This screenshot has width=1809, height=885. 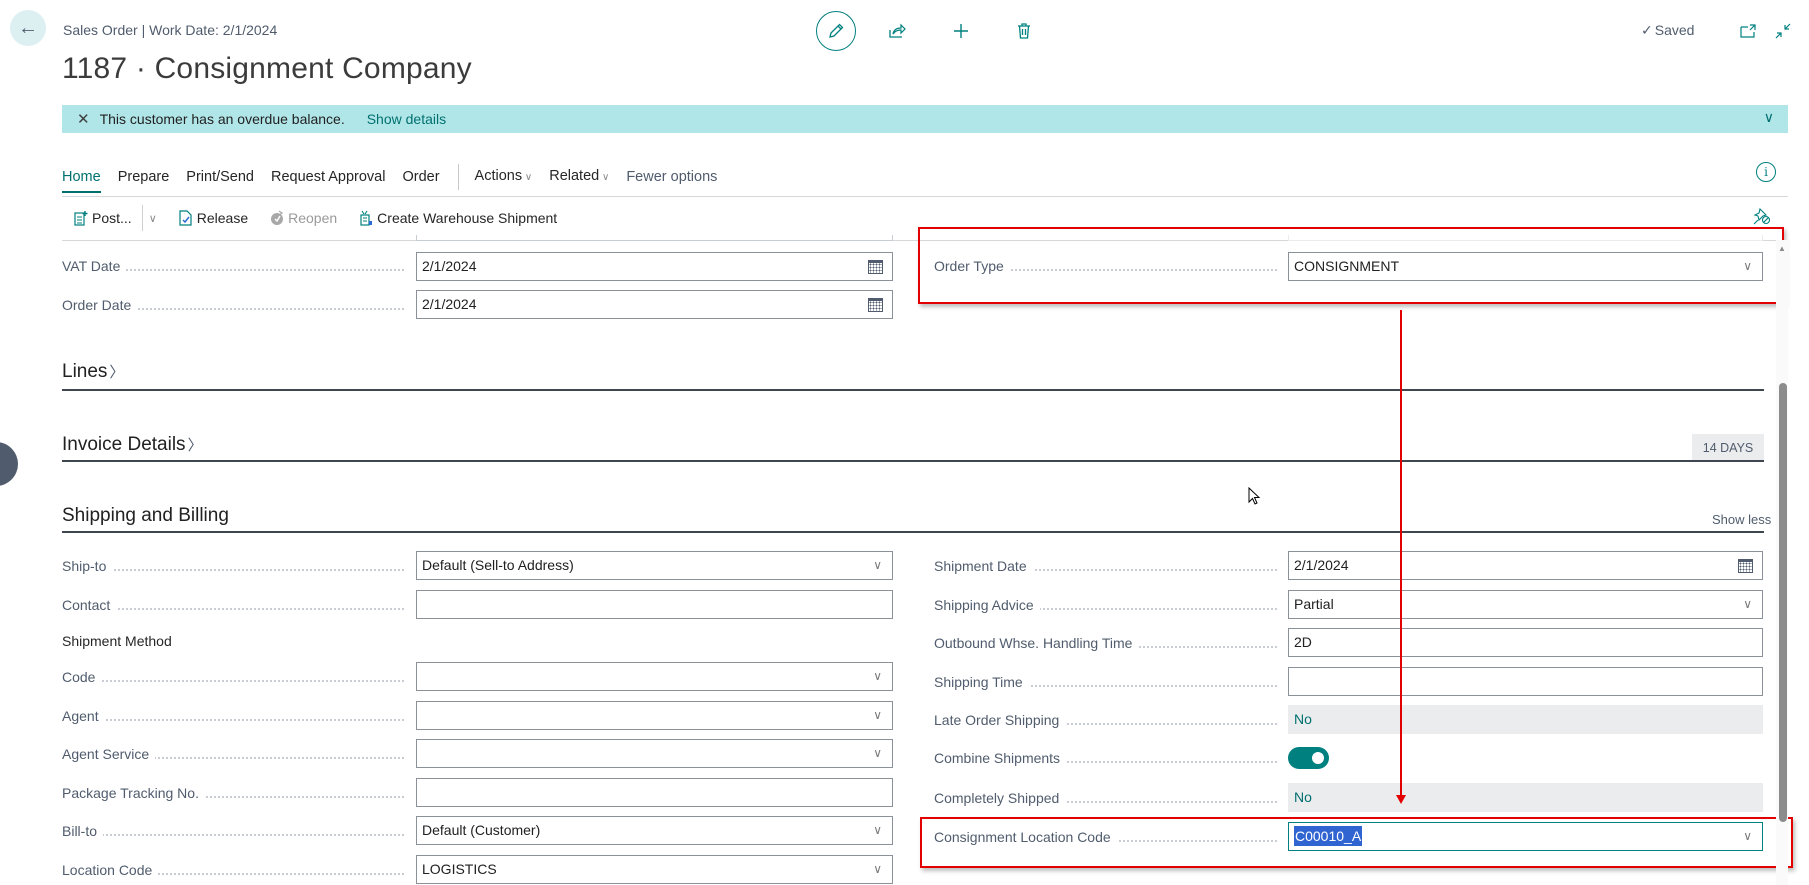 What do you see at coordinates (654, 304) in the screenshot?
I see `order-date-input: 2/1/2024` at bounding box center [654, 304].